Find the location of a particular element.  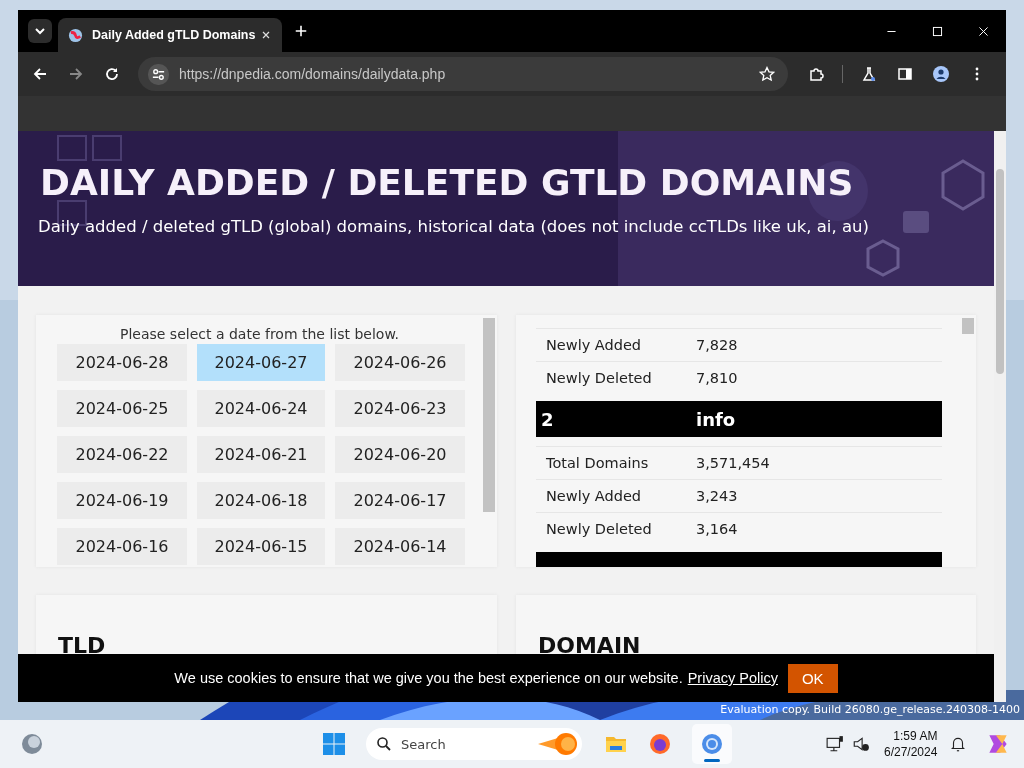

flame-icon is located at coordinates (558, 744).